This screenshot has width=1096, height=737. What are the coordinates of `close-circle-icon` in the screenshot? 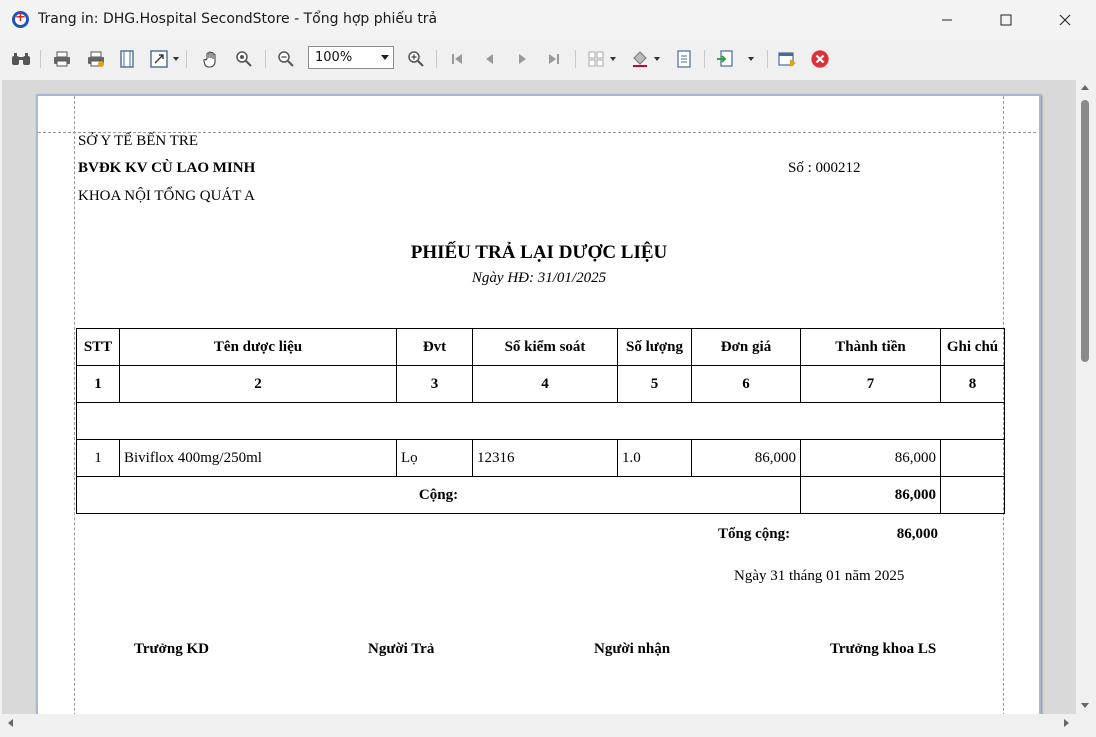 It's located at (820, 59).